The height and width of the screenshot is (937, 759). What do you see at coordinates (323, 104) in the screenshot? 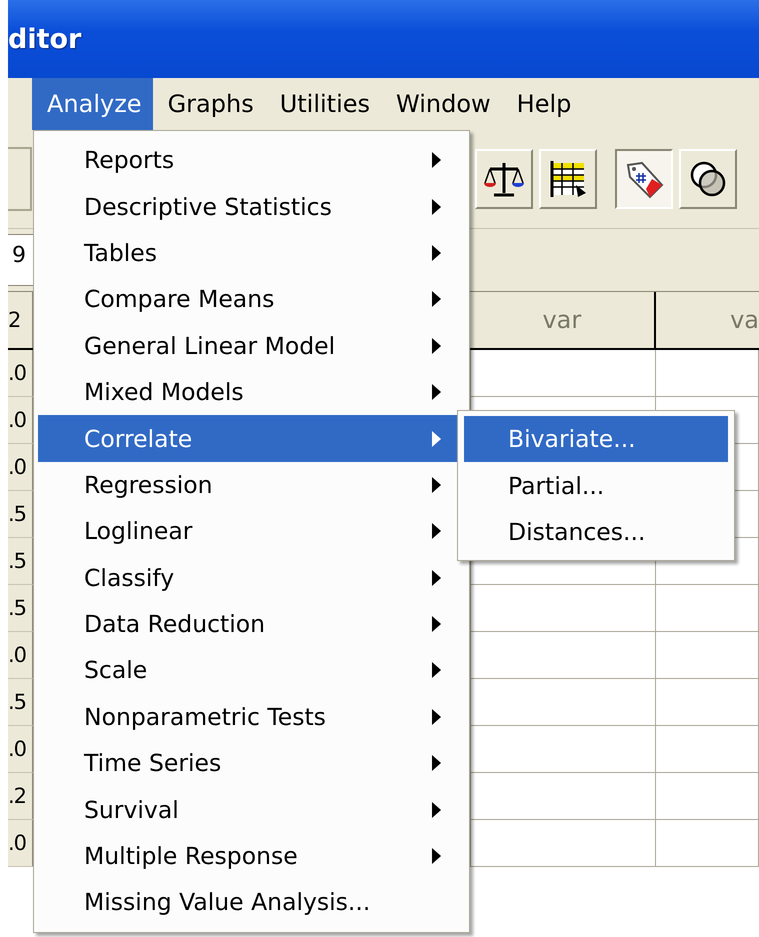
I see `menu-item: Utilities` at bounding box center [323, 104].